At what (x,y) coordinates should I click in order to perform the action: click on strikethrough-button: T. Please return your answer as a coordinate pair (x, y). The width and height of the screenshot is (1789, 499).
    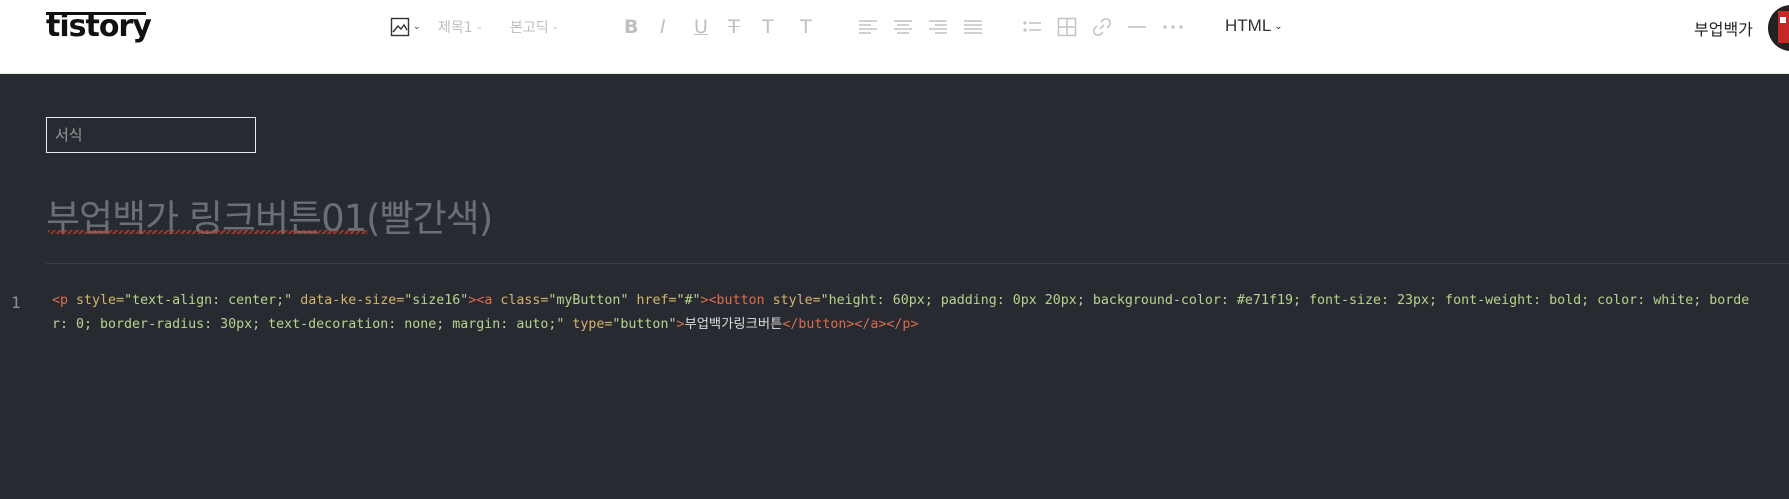
    Looking at the image, I should click on (734, 27).